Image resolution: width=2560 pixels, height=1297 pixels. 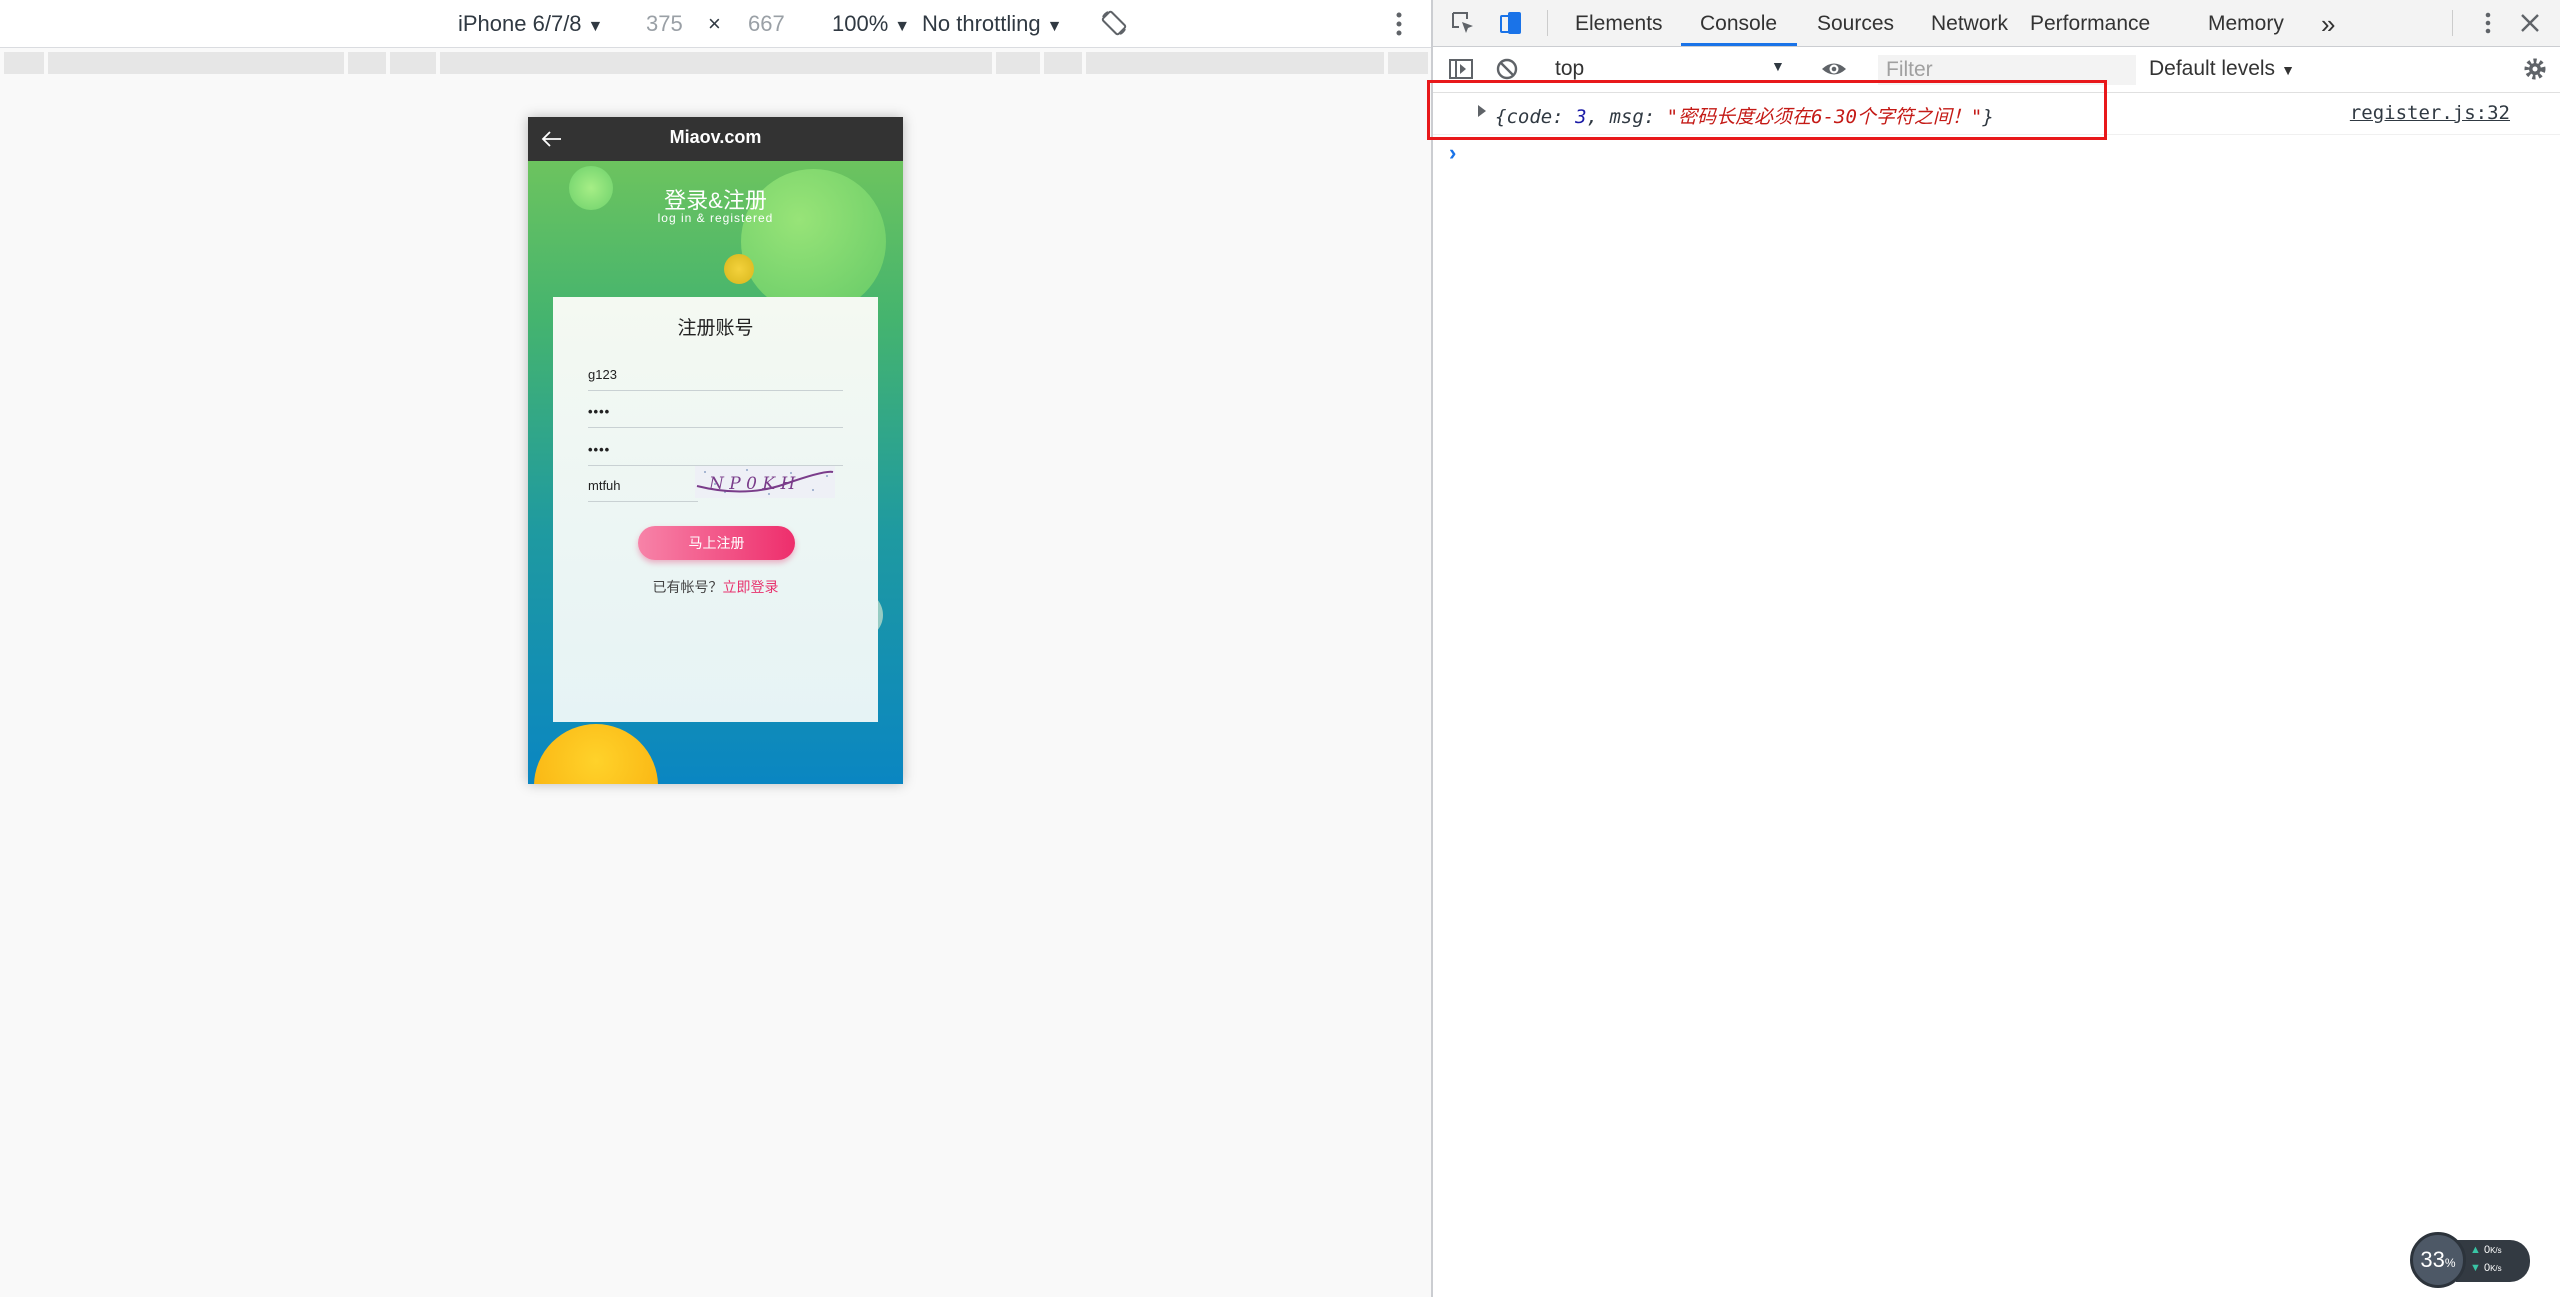 I want to click on phone-header: Miaov.com, so click(x=715, y=139).